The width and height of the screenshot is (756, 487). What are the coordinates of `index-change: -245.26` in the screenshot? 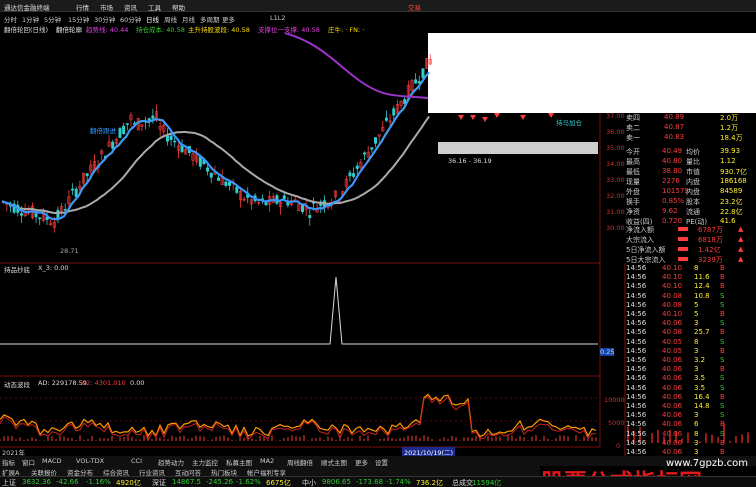 It's located at (220, 482).